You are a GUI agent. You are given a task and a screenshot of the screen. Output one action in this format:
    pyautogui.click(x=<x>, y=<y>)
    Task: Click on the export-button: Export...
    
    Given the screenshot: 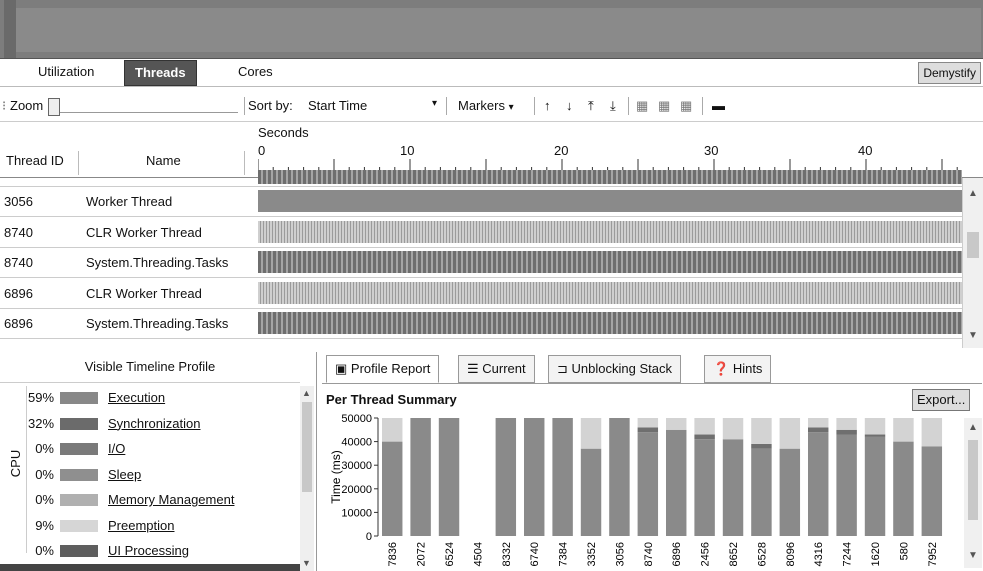 What is the action you would take?
    pyautogui.click(x=941, y=400)
    